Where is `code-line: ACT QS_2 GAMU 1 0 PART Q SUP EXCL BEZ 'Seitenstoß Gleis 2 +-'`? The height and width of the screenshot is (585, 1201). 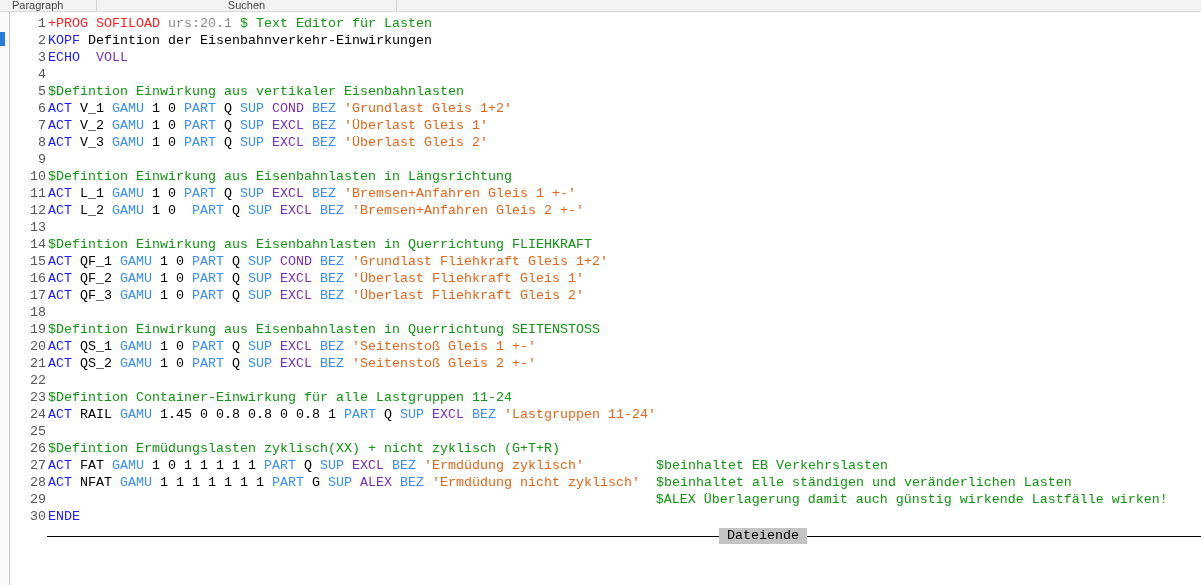 code-line: ACT QS_2 GAMU 1 0 PART Q SUP EXCL BEZ 'Seitenstoß Gleis 2 +-' is located at coordinates (292, 363).